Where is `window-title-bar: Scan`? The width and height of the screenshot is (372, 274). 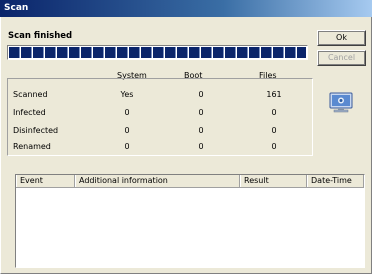
window-title-bar: Scan is located at coordinates (186, 8).